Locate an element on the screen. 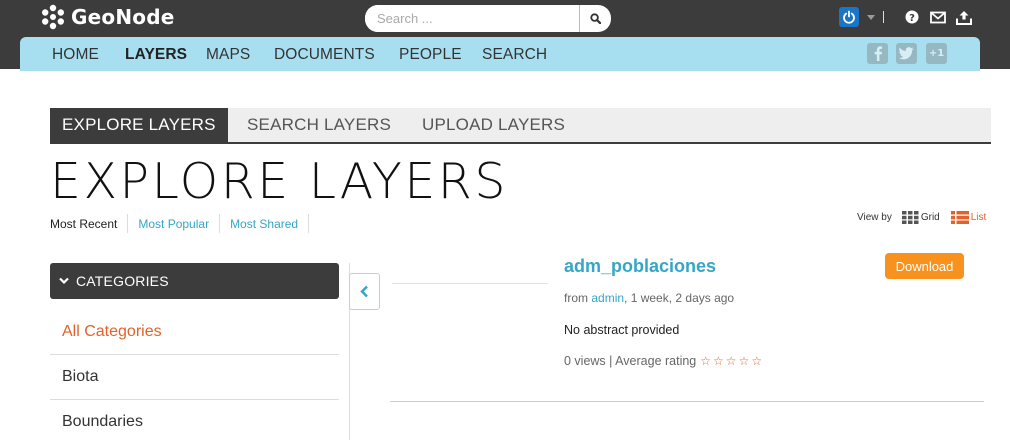 This screenshot has height=440, width=1010. toolbar-divider is located at coordinates (883, 17).